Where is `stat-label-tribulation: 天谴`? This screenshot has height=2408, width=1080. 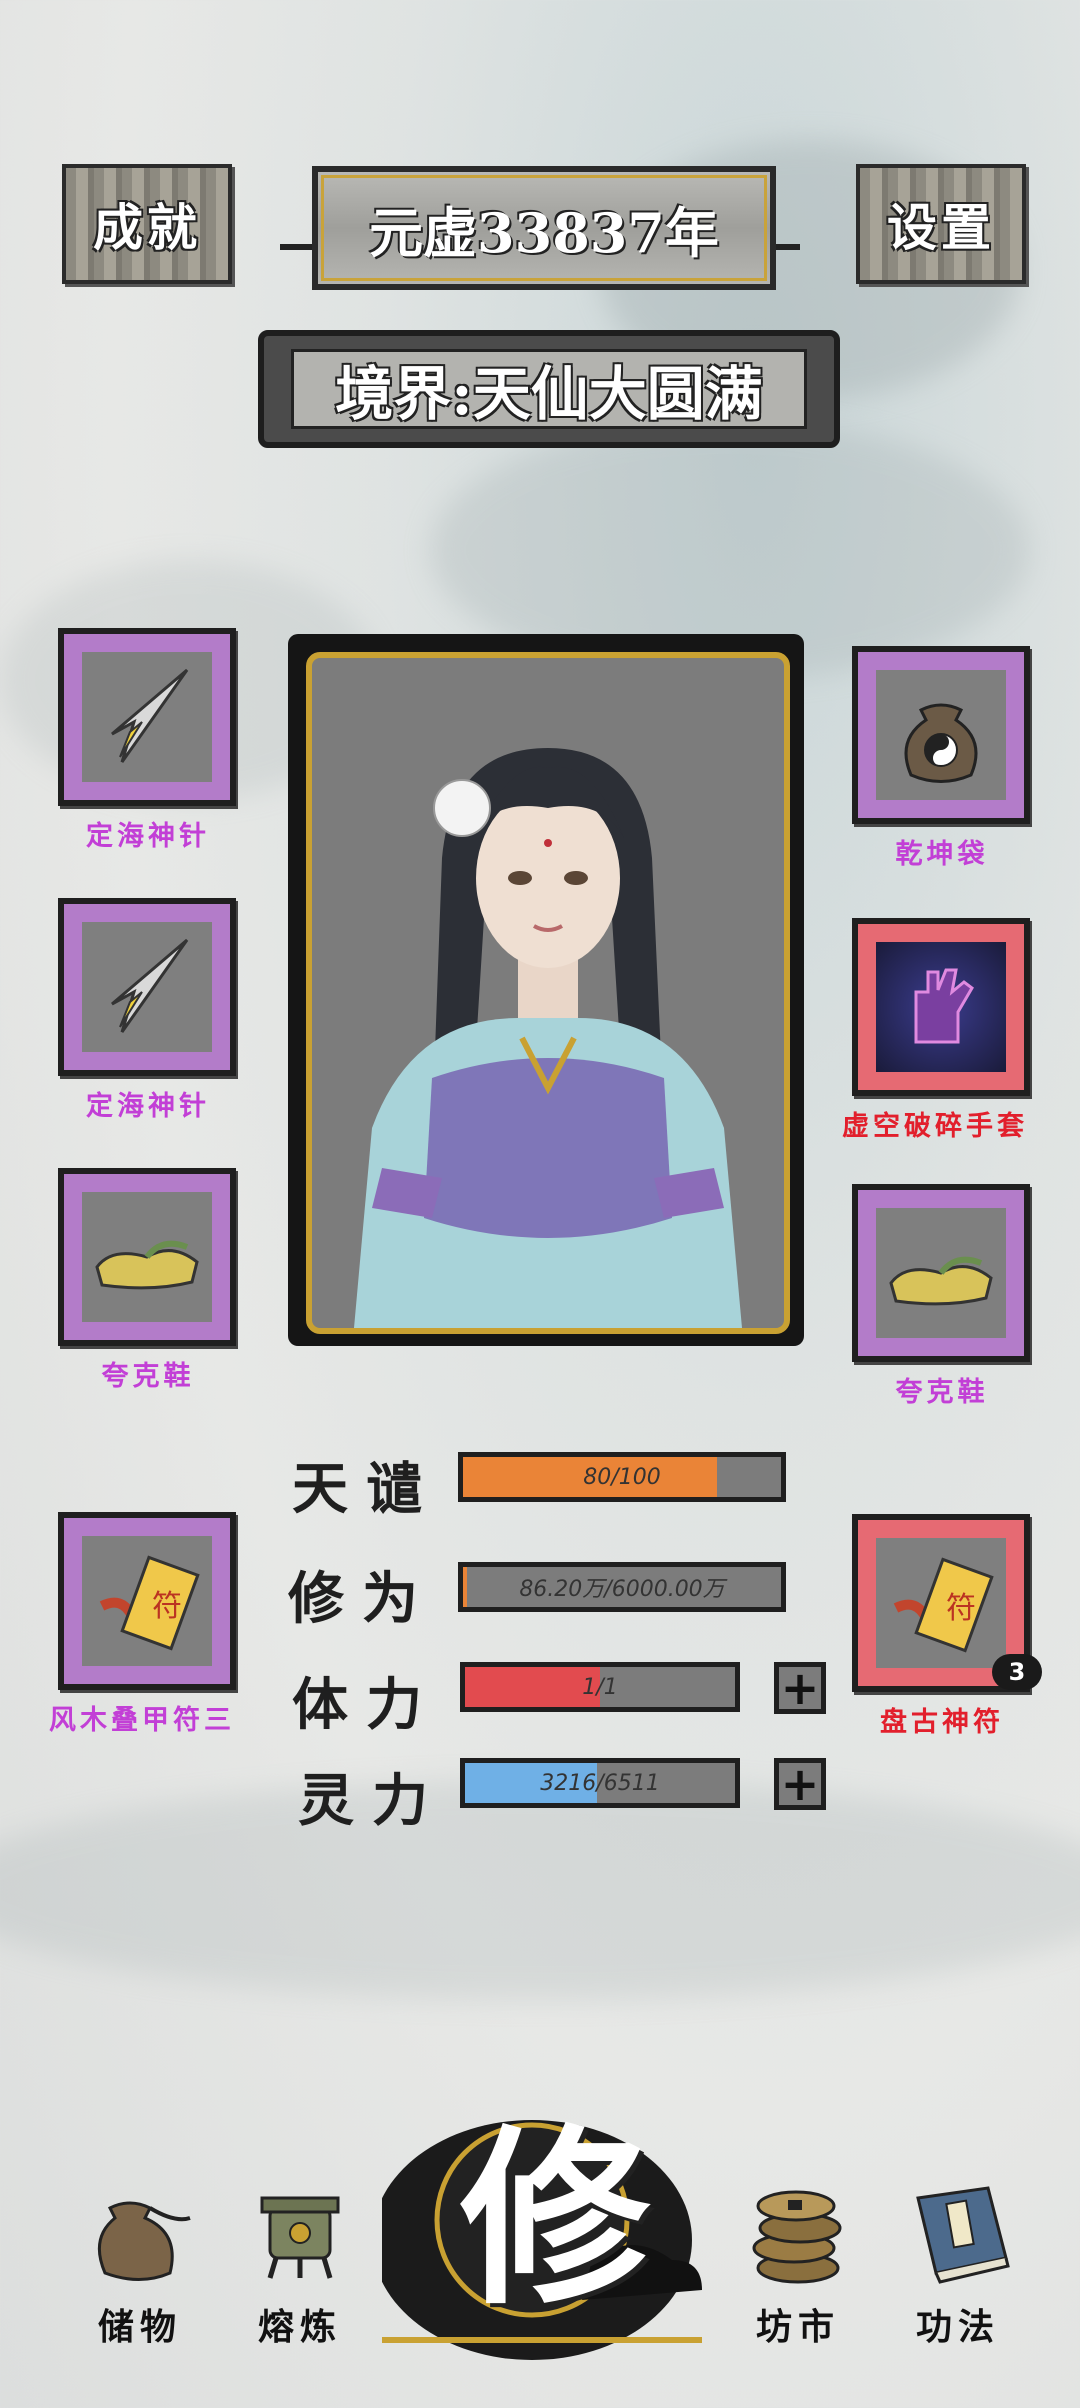
stat-label-tribulation: 天谴 is located at coordinates (366, 1489).